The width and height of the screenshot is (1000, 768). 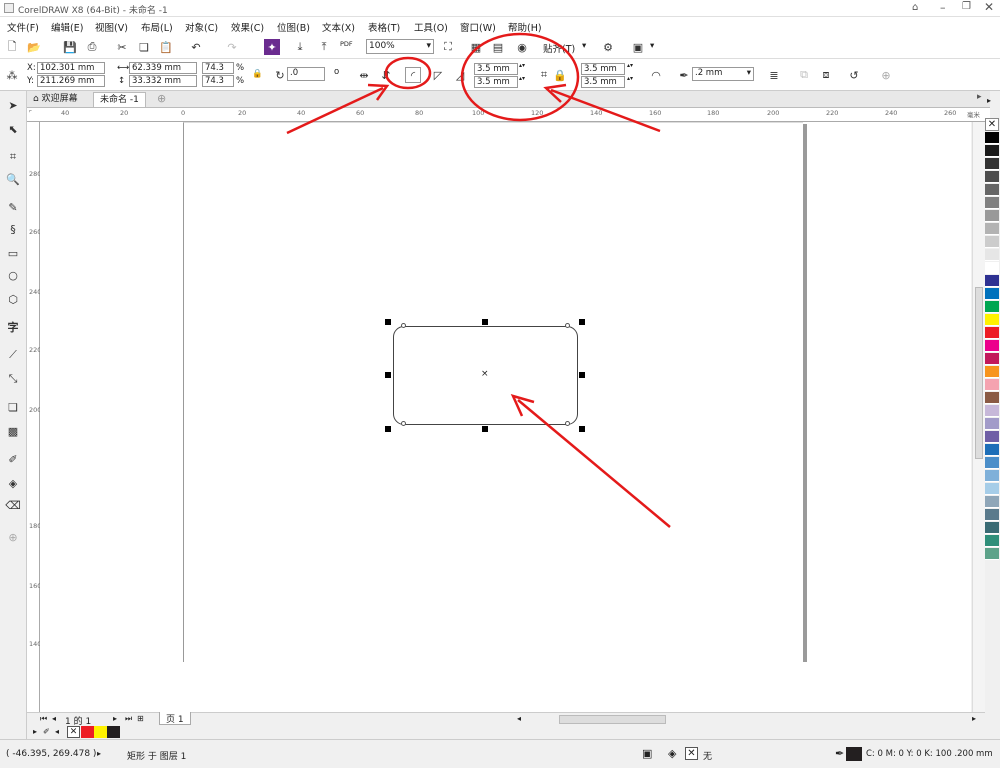 What do you see at coordinates (300, 47) in the screenshot?
I see `import-icon: ⤓` at bounding box center [300, 47].